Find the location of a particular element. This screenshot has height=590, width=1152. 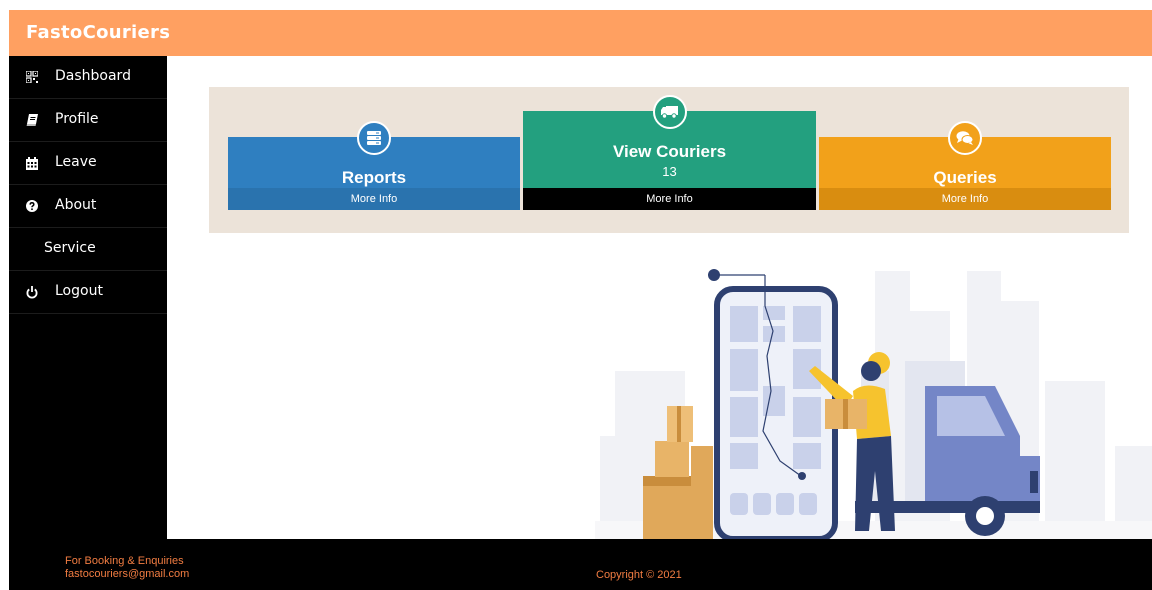

sidebar-item-profile: Profile is located at coordinates (88, 120).